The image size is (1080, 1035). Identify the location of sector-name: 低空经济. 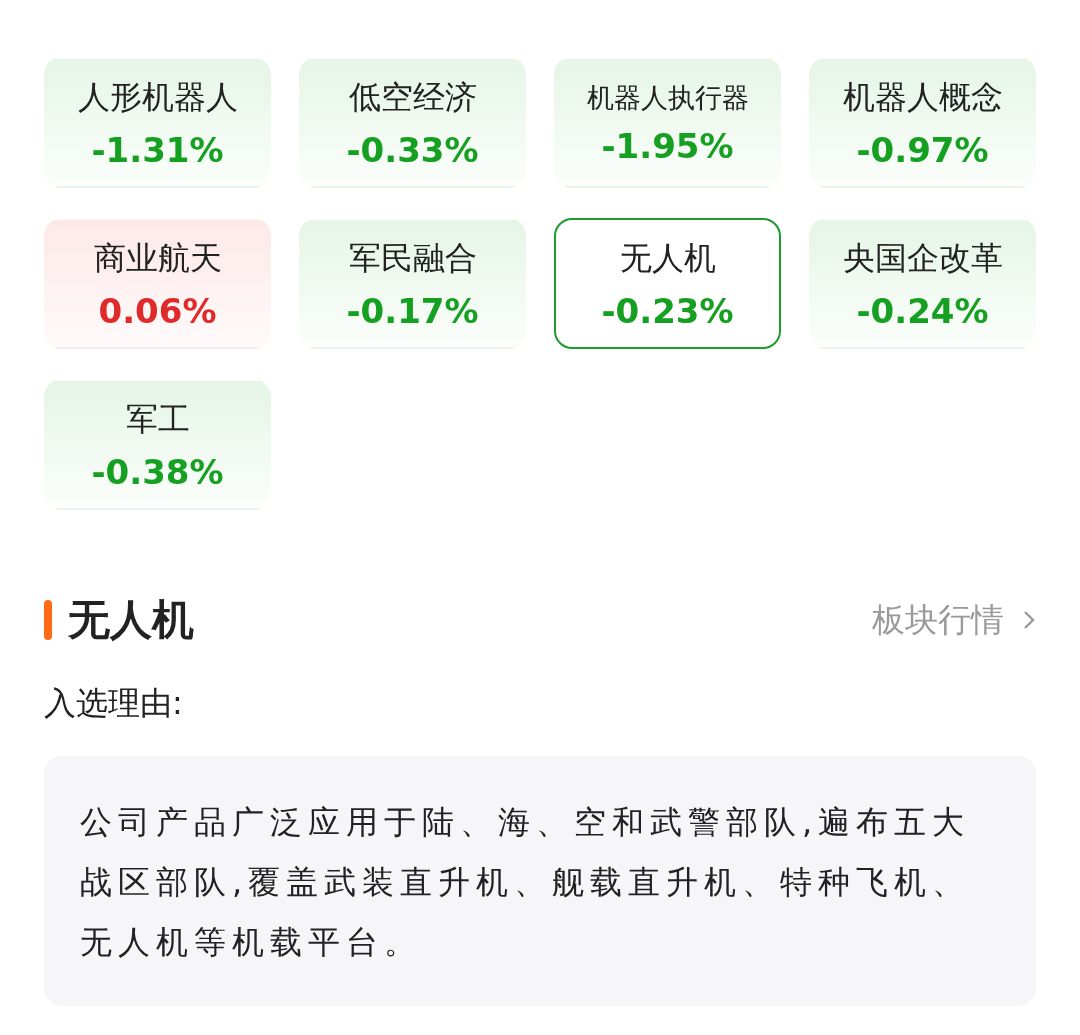
(412, 97).